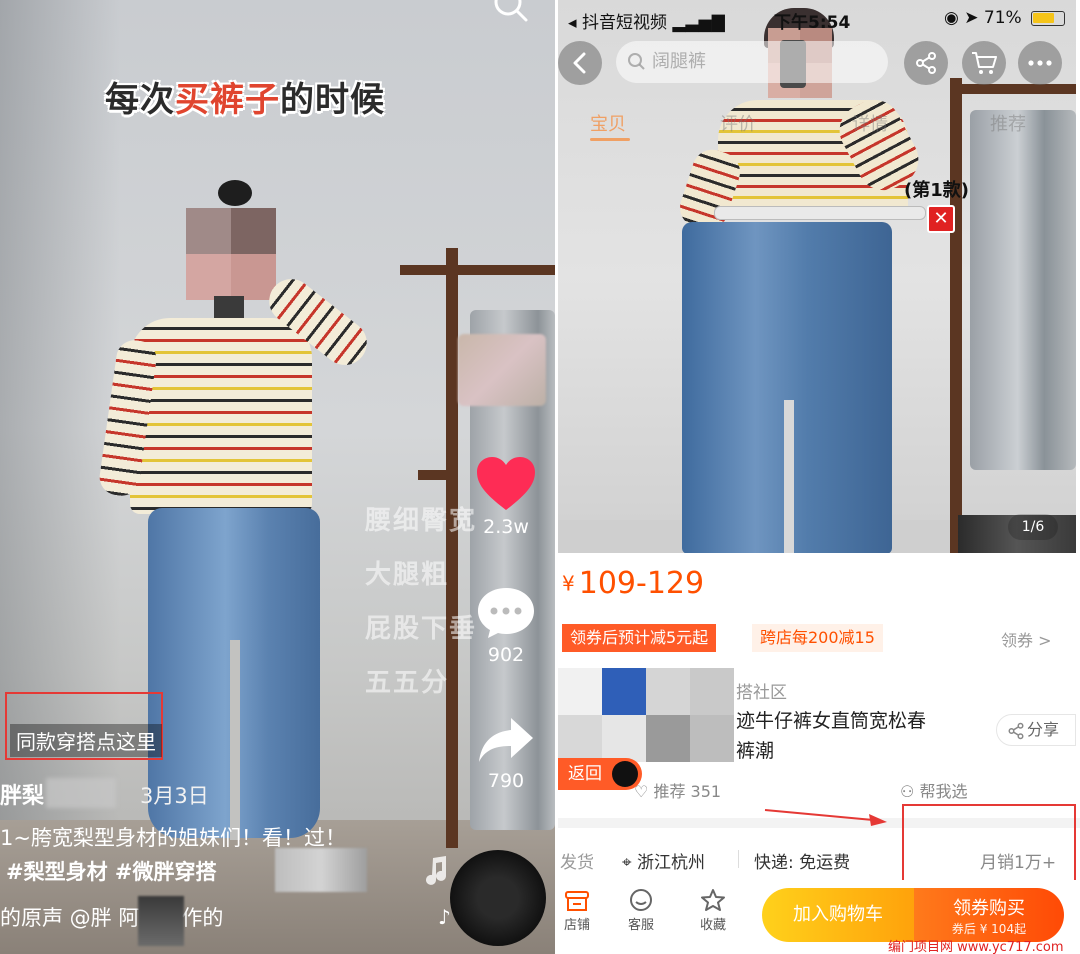 The height and width of the screenshot is (954, 1080). What do you see at coordinates (245, 100) in the screenshot?
I see `video-caption: 每次买裤子的时候` at bounding box center [245, 100].